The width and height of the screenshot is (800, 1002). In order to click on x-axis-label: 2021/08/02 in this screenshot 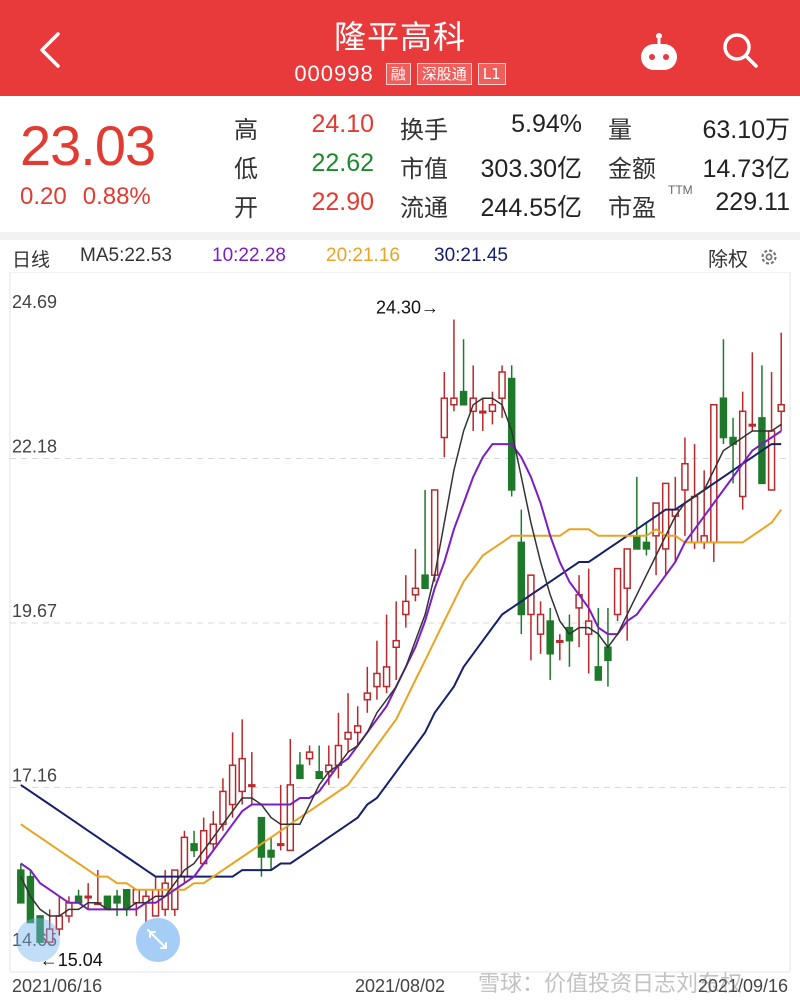, I will do `click(400, 986)`.